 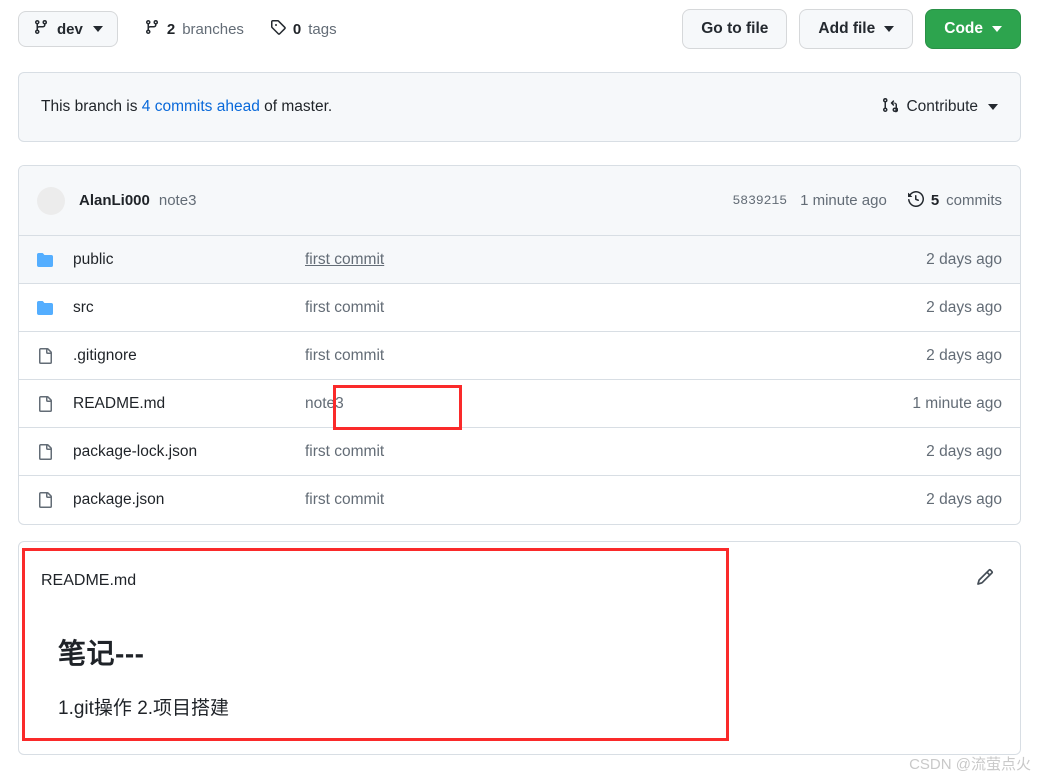 I want to click on file-name-link: README.md, so click(x=189, y=404).